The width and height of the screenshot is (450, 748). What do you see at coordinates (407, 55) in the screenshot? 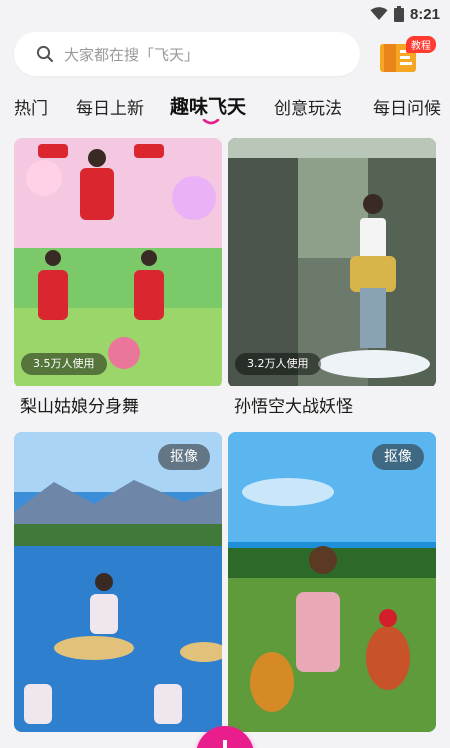
I see `tutorial-button: 教程` at bounding box center [407, 55].